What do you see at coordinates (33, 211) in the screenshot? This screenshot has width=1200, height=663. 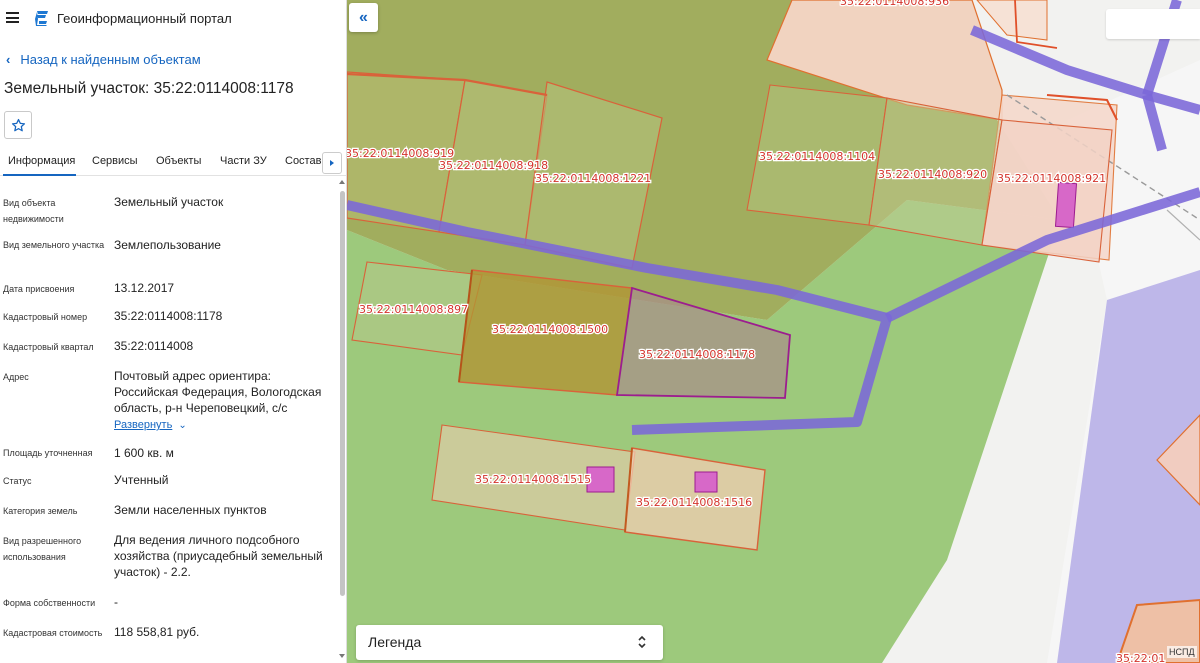 I see `info-label: Вид объекта недвижимости` at bounding box center [33, 211].